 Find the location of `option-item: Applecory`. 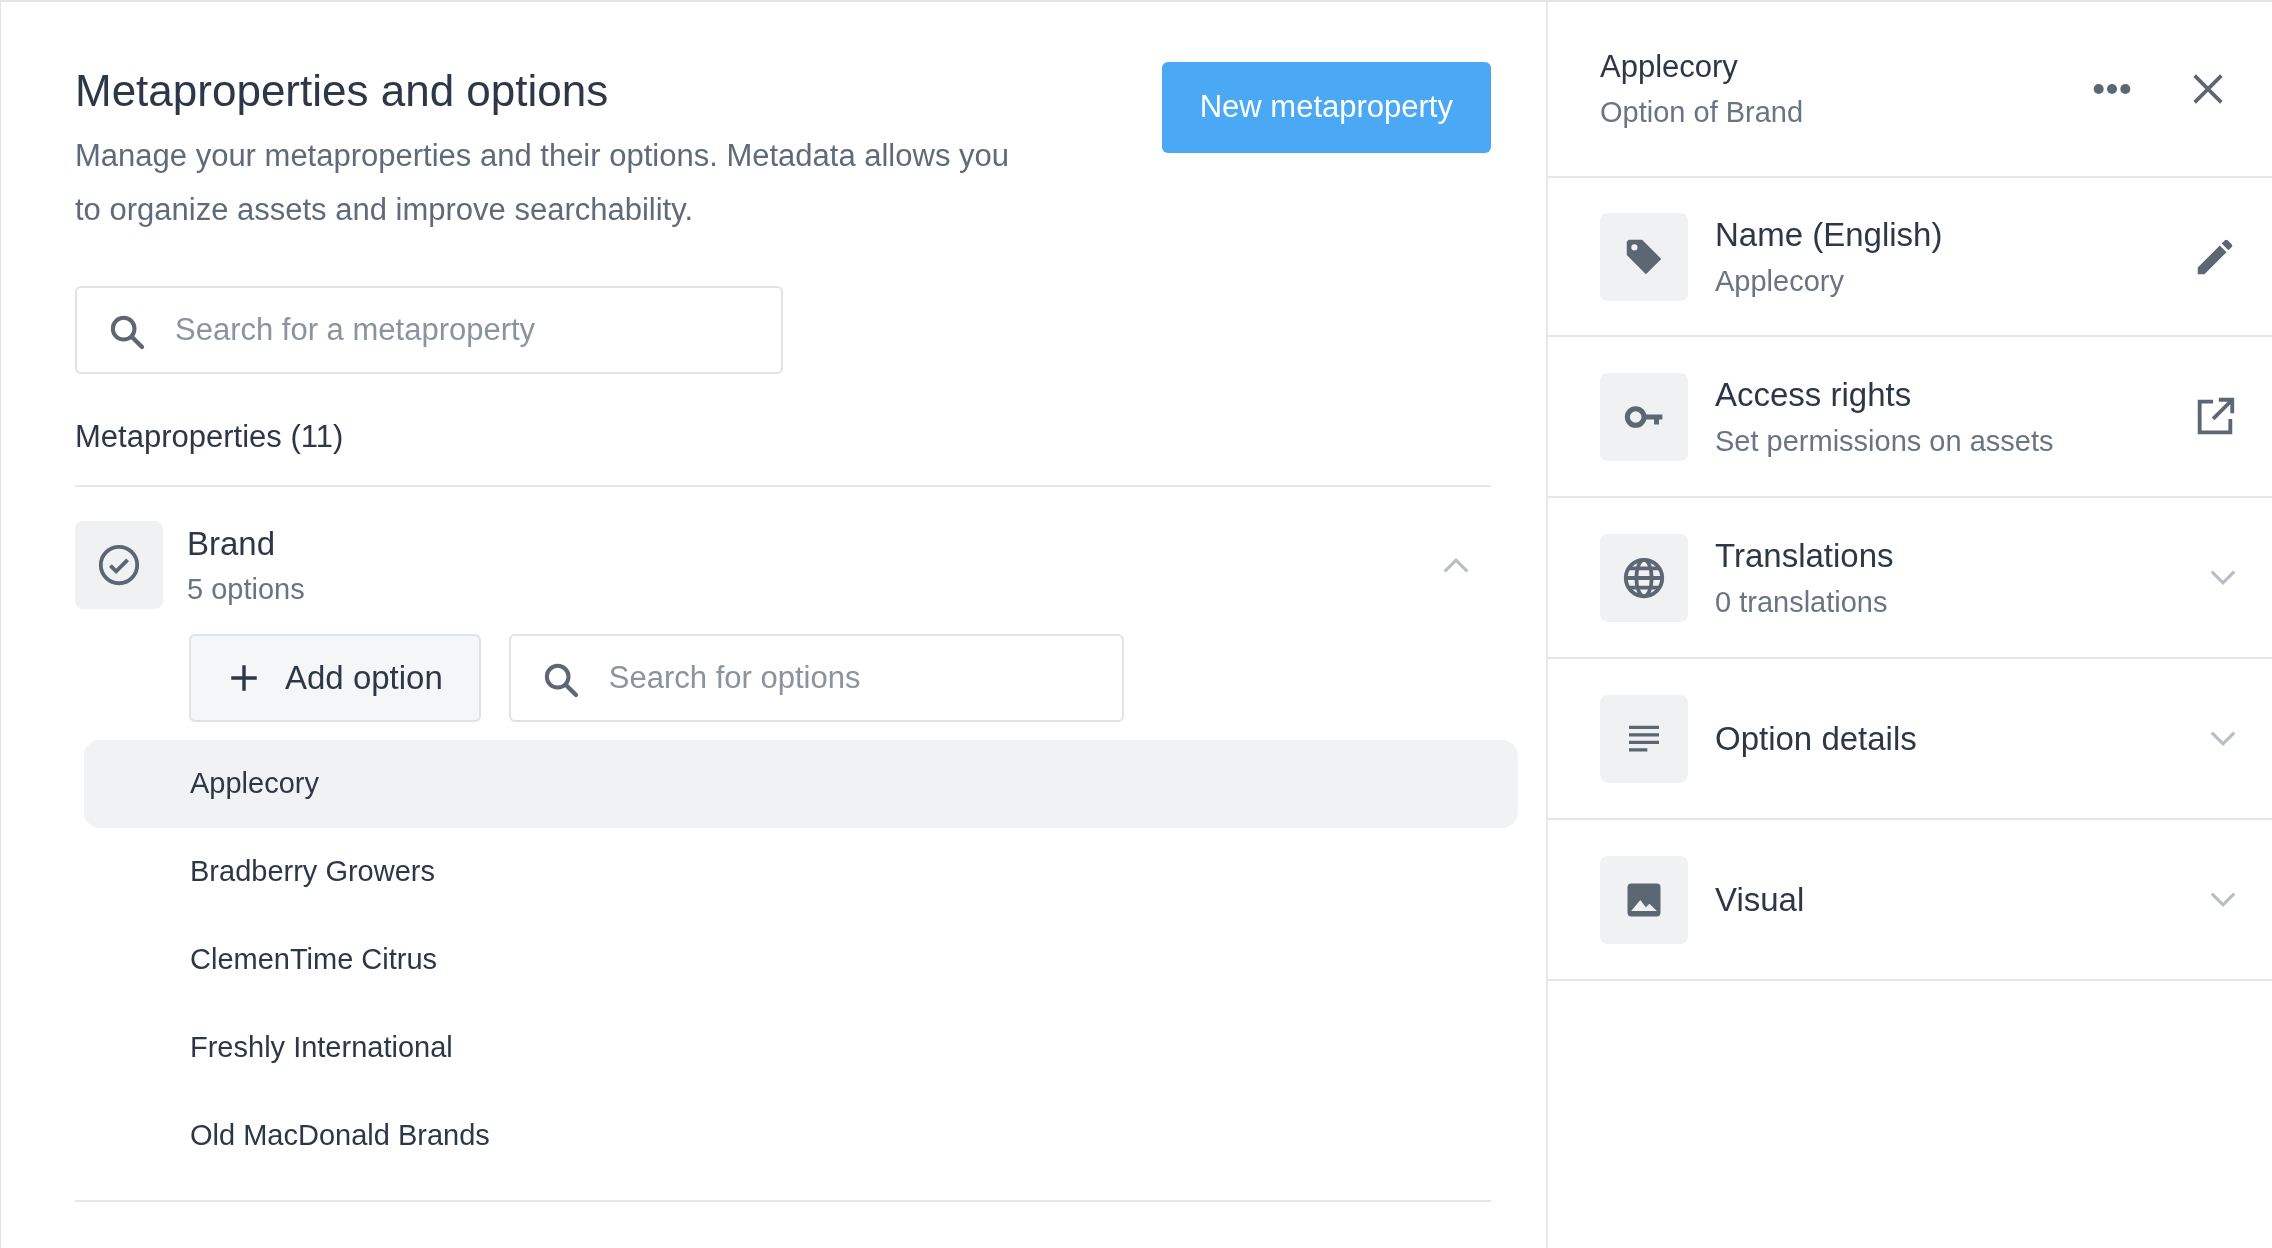

option-item: Applecory is located at coordinates (801, 783).